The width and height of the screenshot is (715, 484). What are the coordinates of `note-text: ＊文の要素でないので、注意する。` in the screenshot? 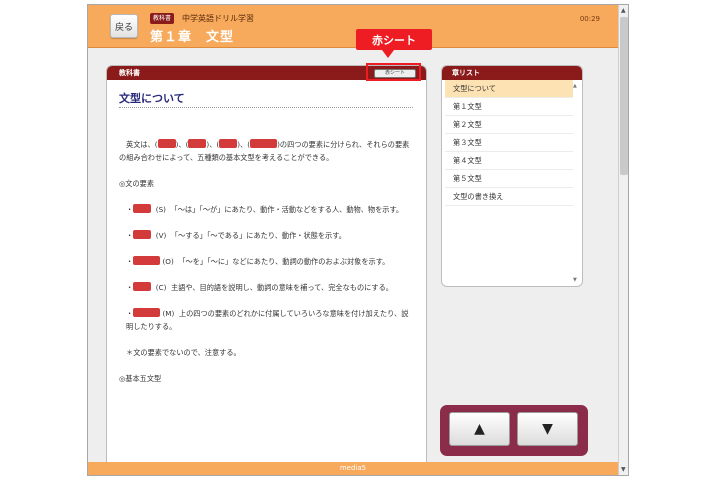 It's located at (183, 352).